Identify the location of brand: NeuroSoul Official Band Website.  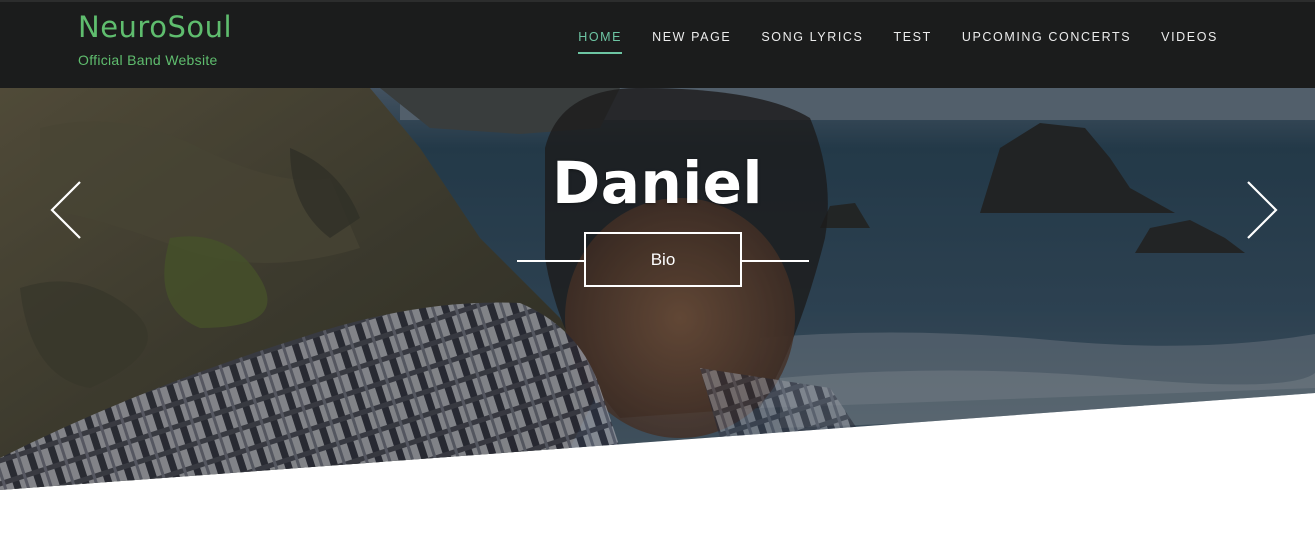
(155, 39).